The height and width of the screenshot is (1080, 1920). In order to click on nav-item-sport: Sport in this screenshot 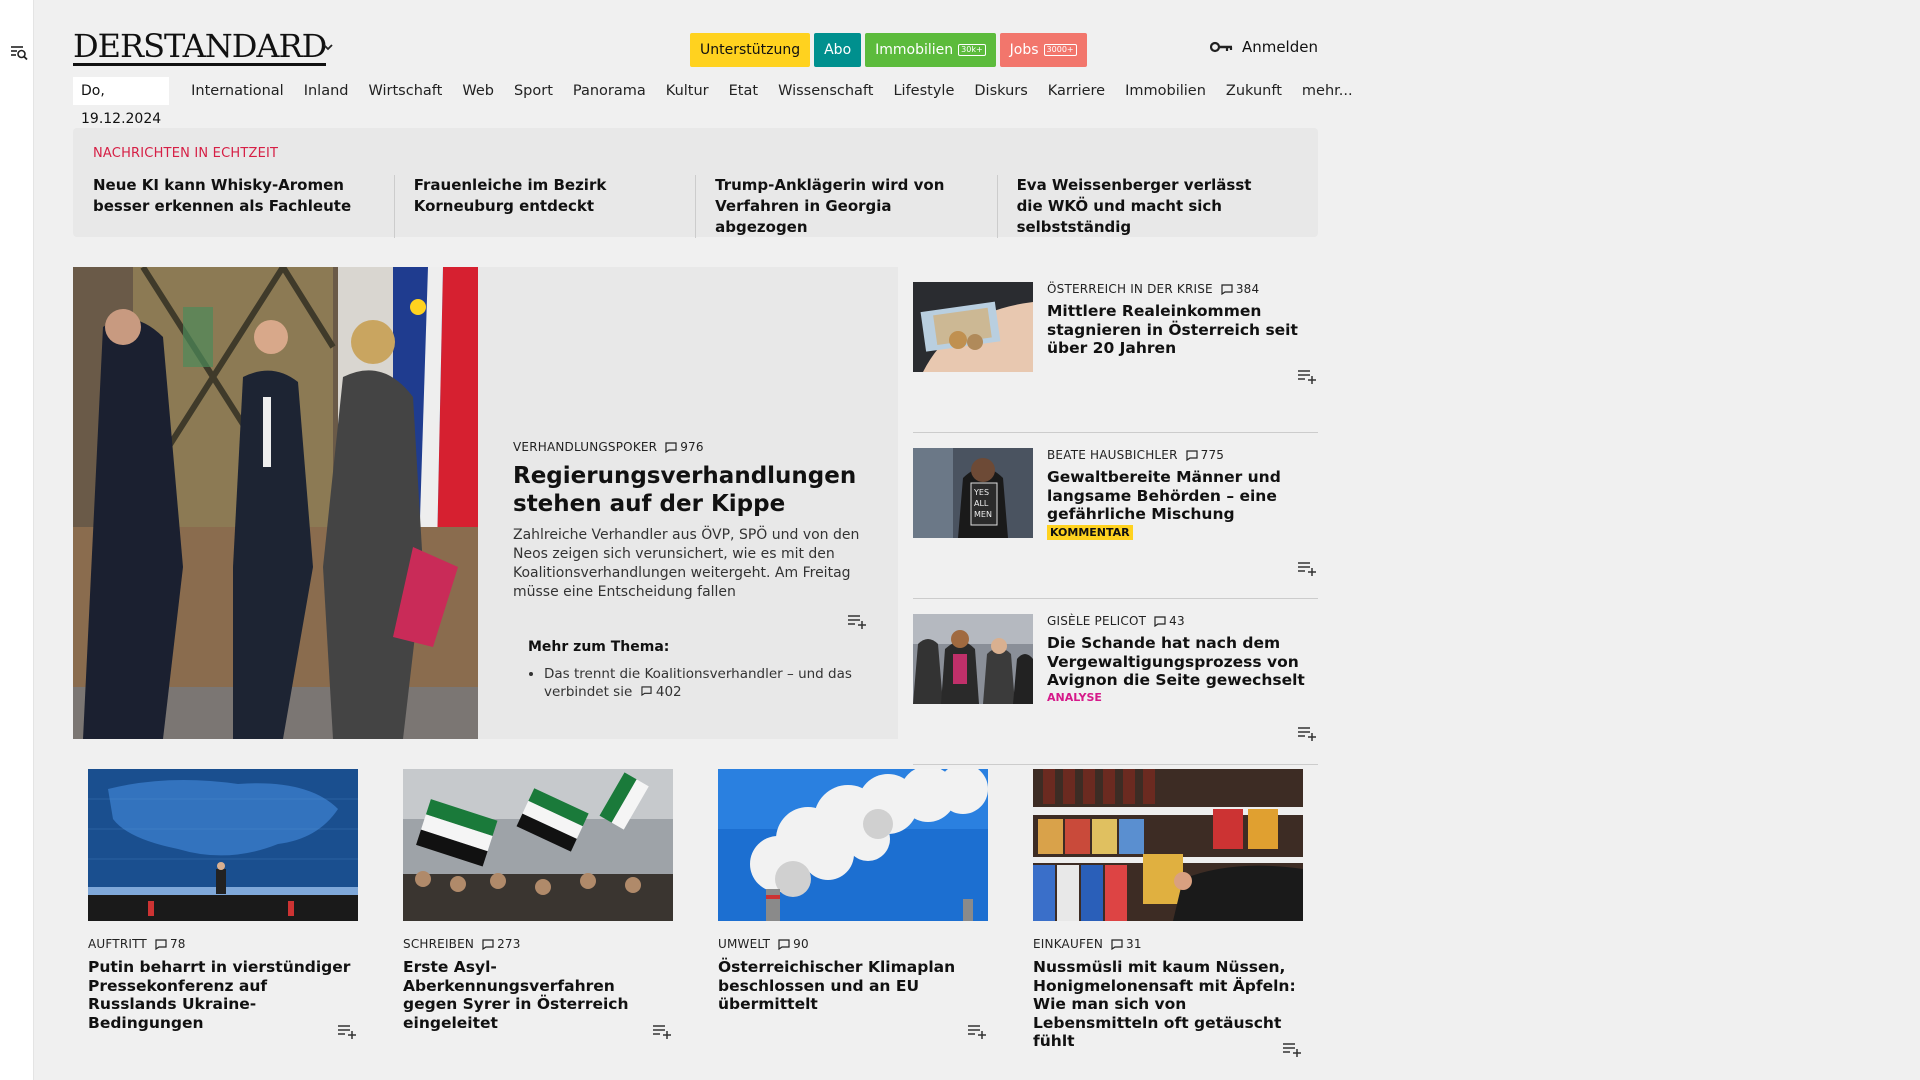, I will do `click(533, 91)`.